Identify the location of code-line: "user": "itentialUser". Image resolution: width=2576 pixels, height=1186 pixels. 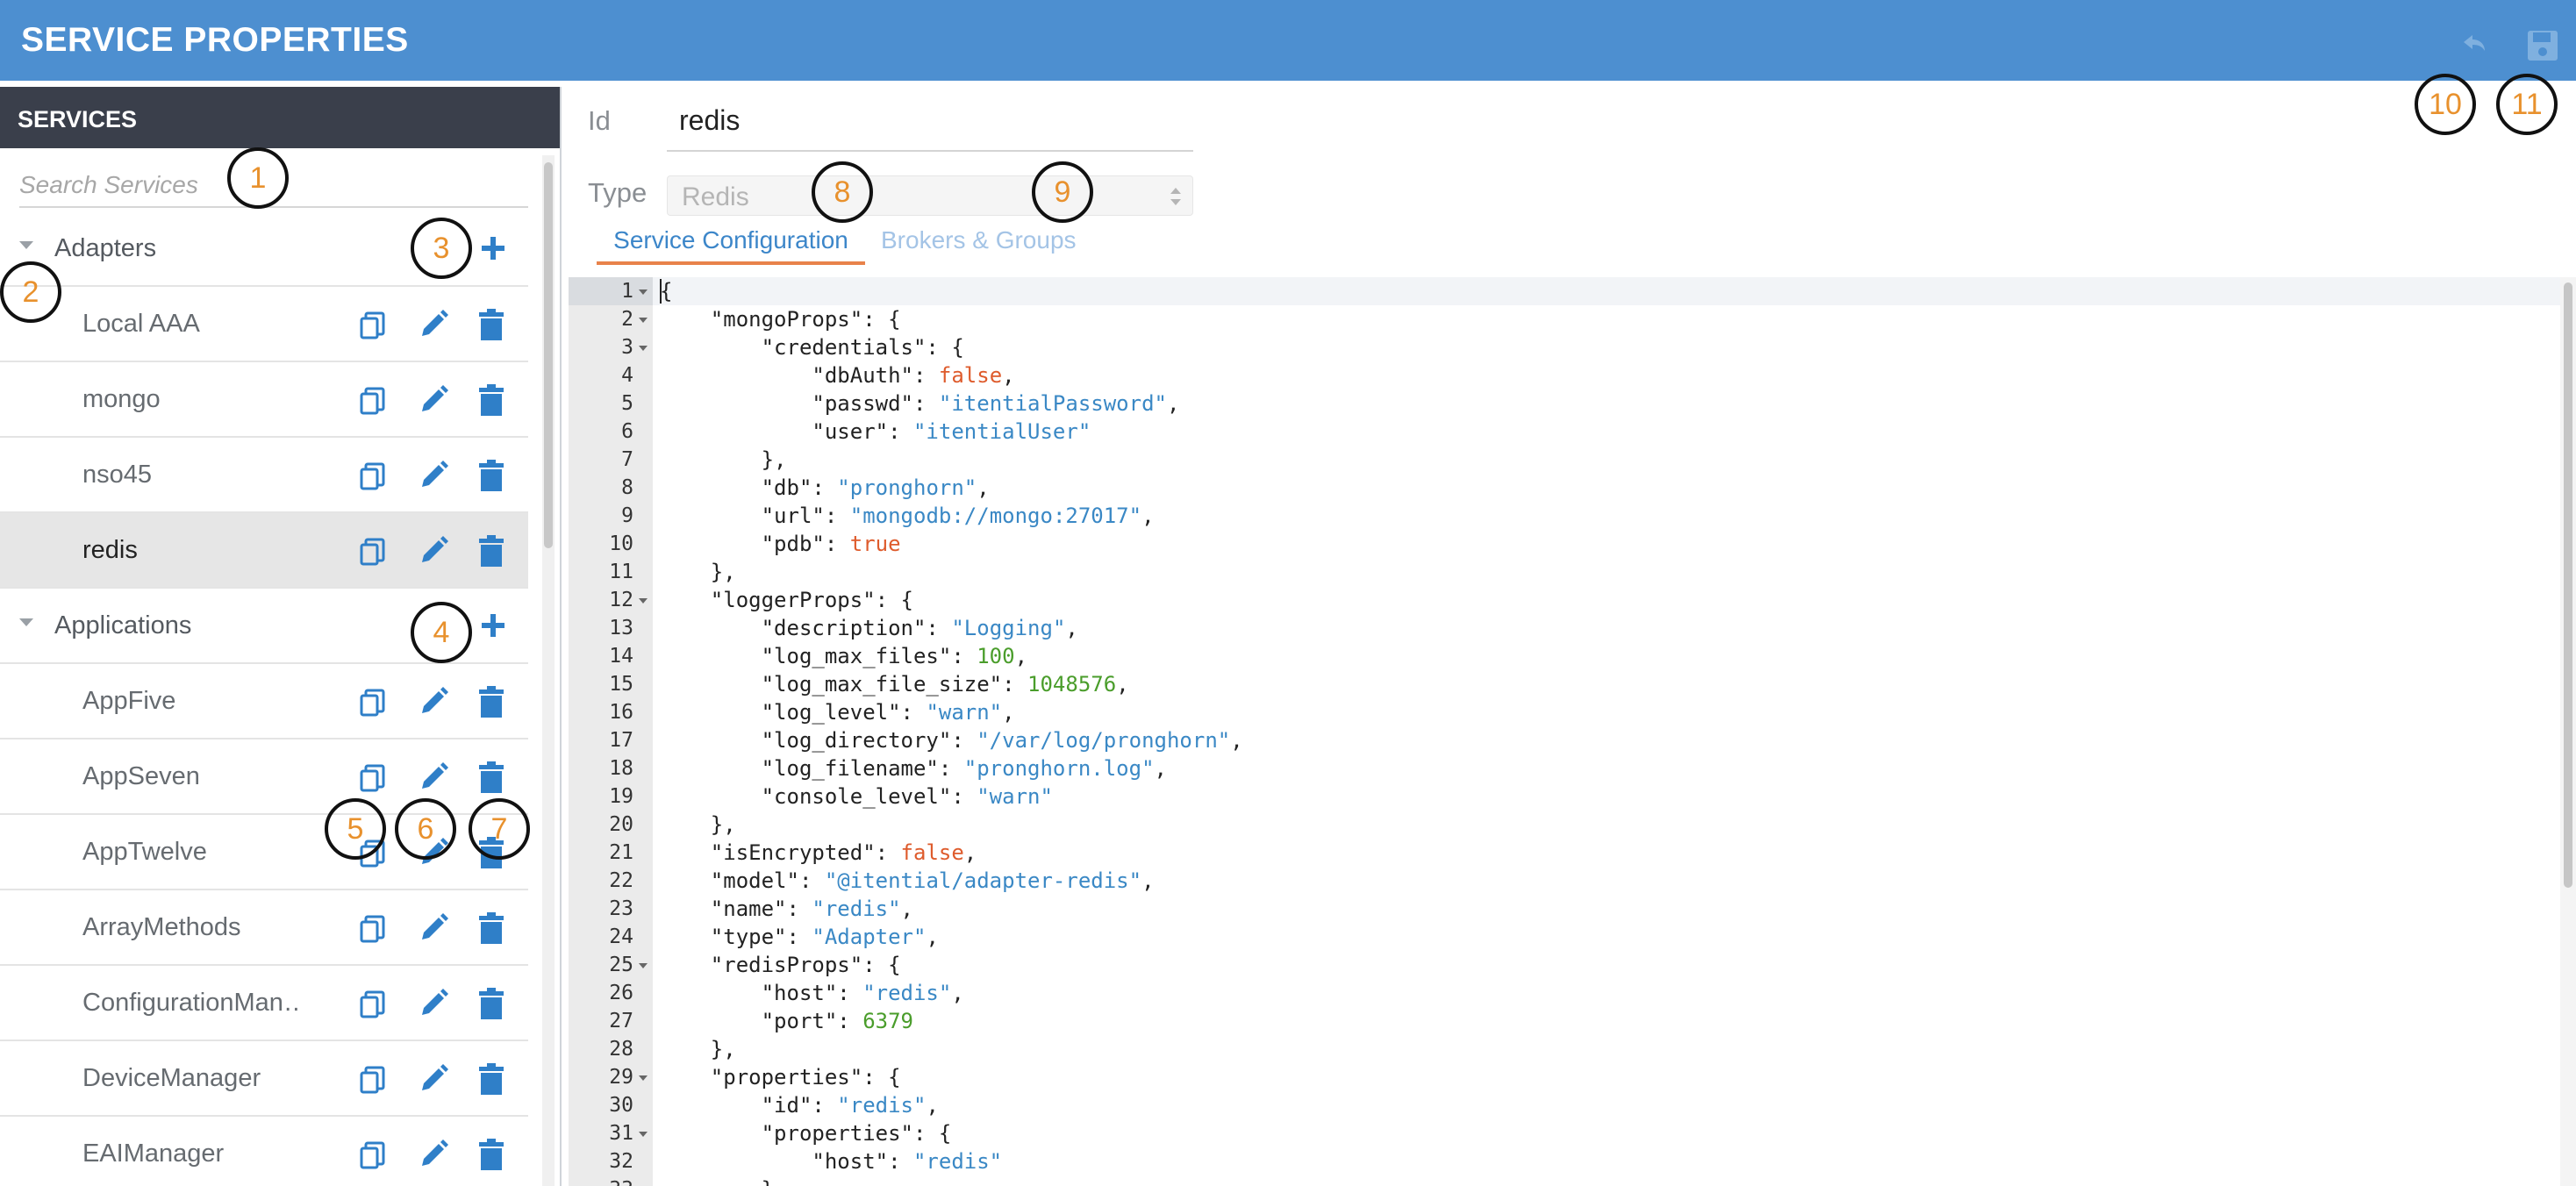
(875, 431).